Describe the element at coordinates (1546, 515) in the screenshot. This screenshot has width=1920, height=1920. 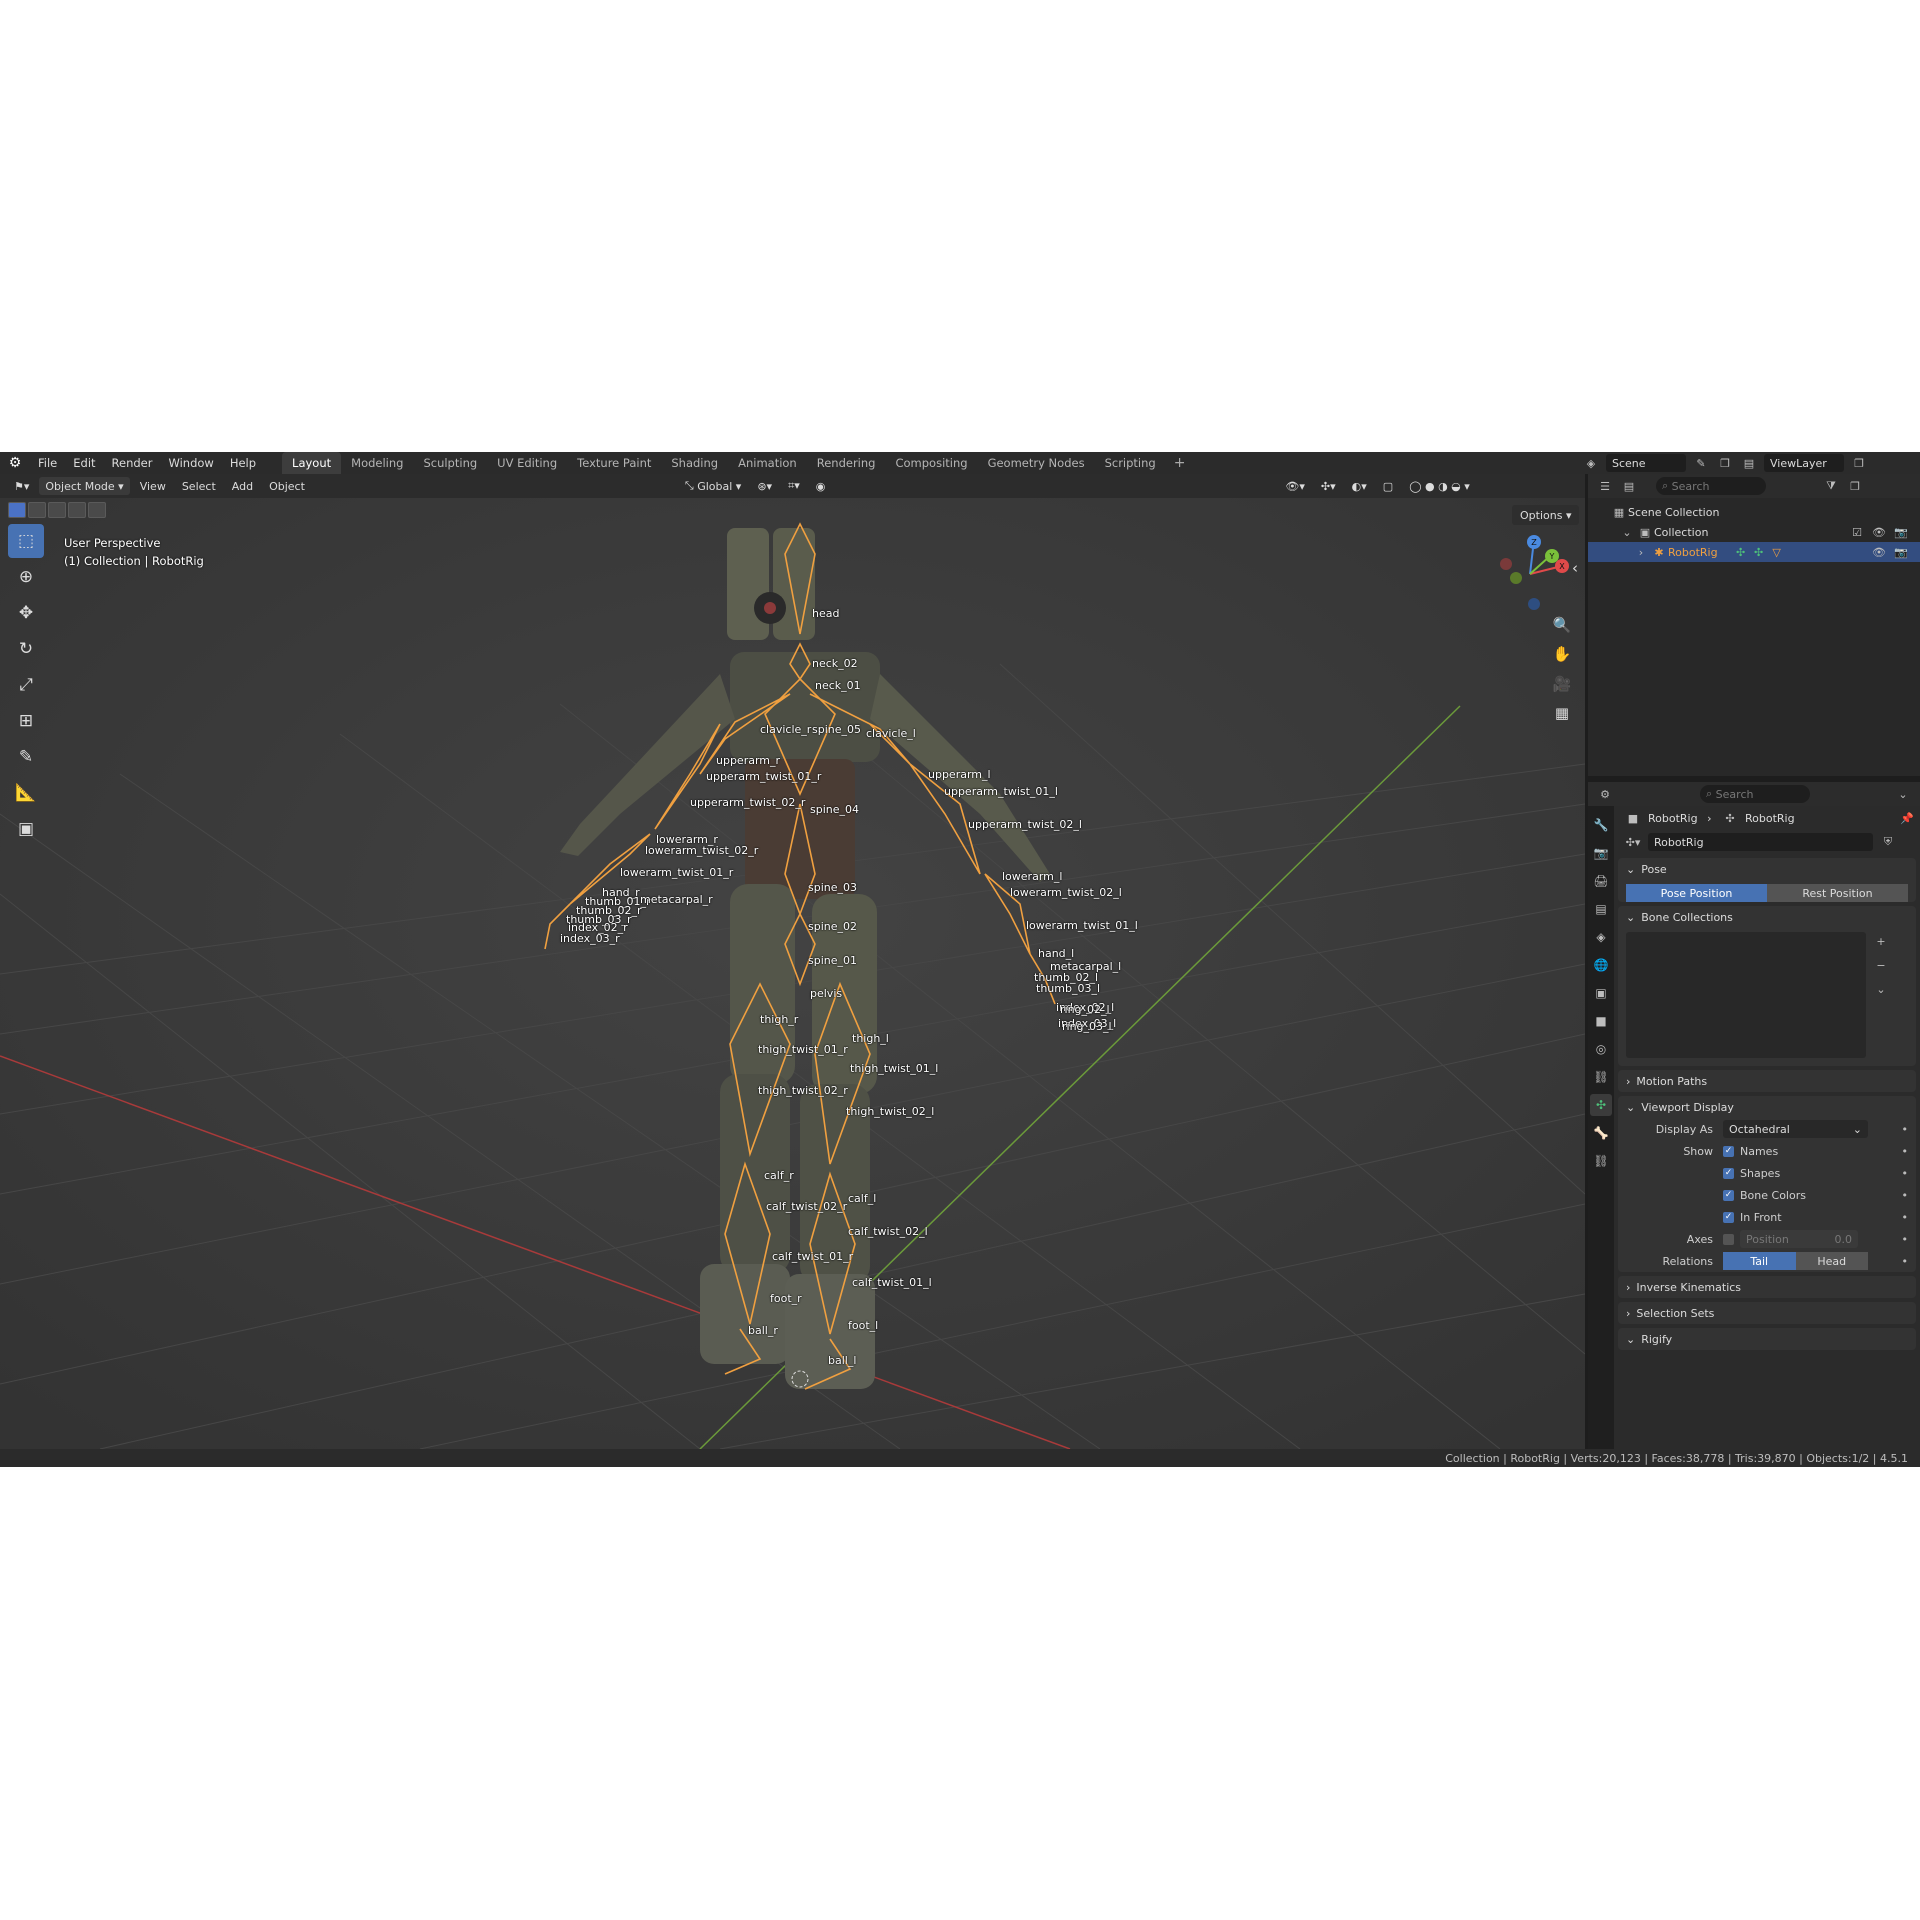
I see `options-button: Options ▾` at that location.